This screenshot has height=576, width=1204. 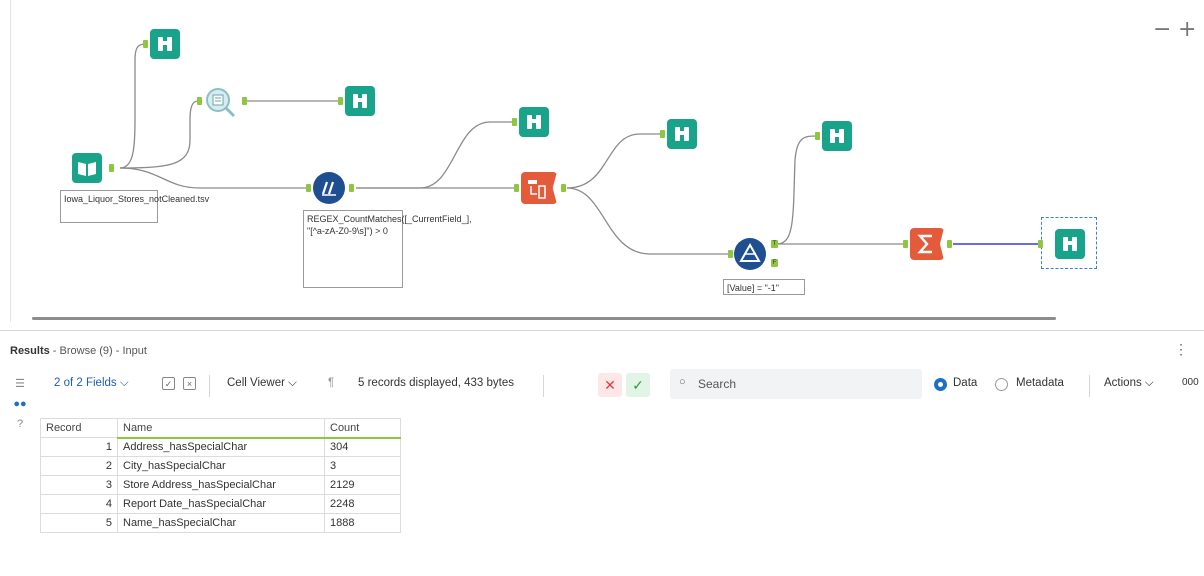 I want to click on binoculars-icon: ●●, so click(x=20, y=404).